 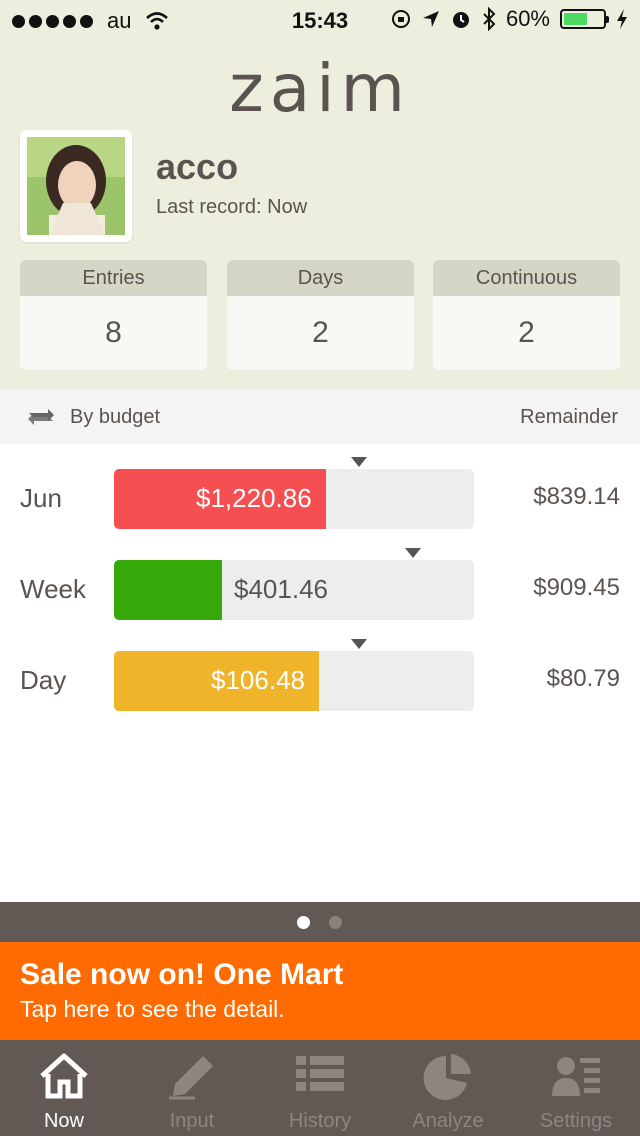 I want to click on alarm-icon, so click(x=460, y=20).